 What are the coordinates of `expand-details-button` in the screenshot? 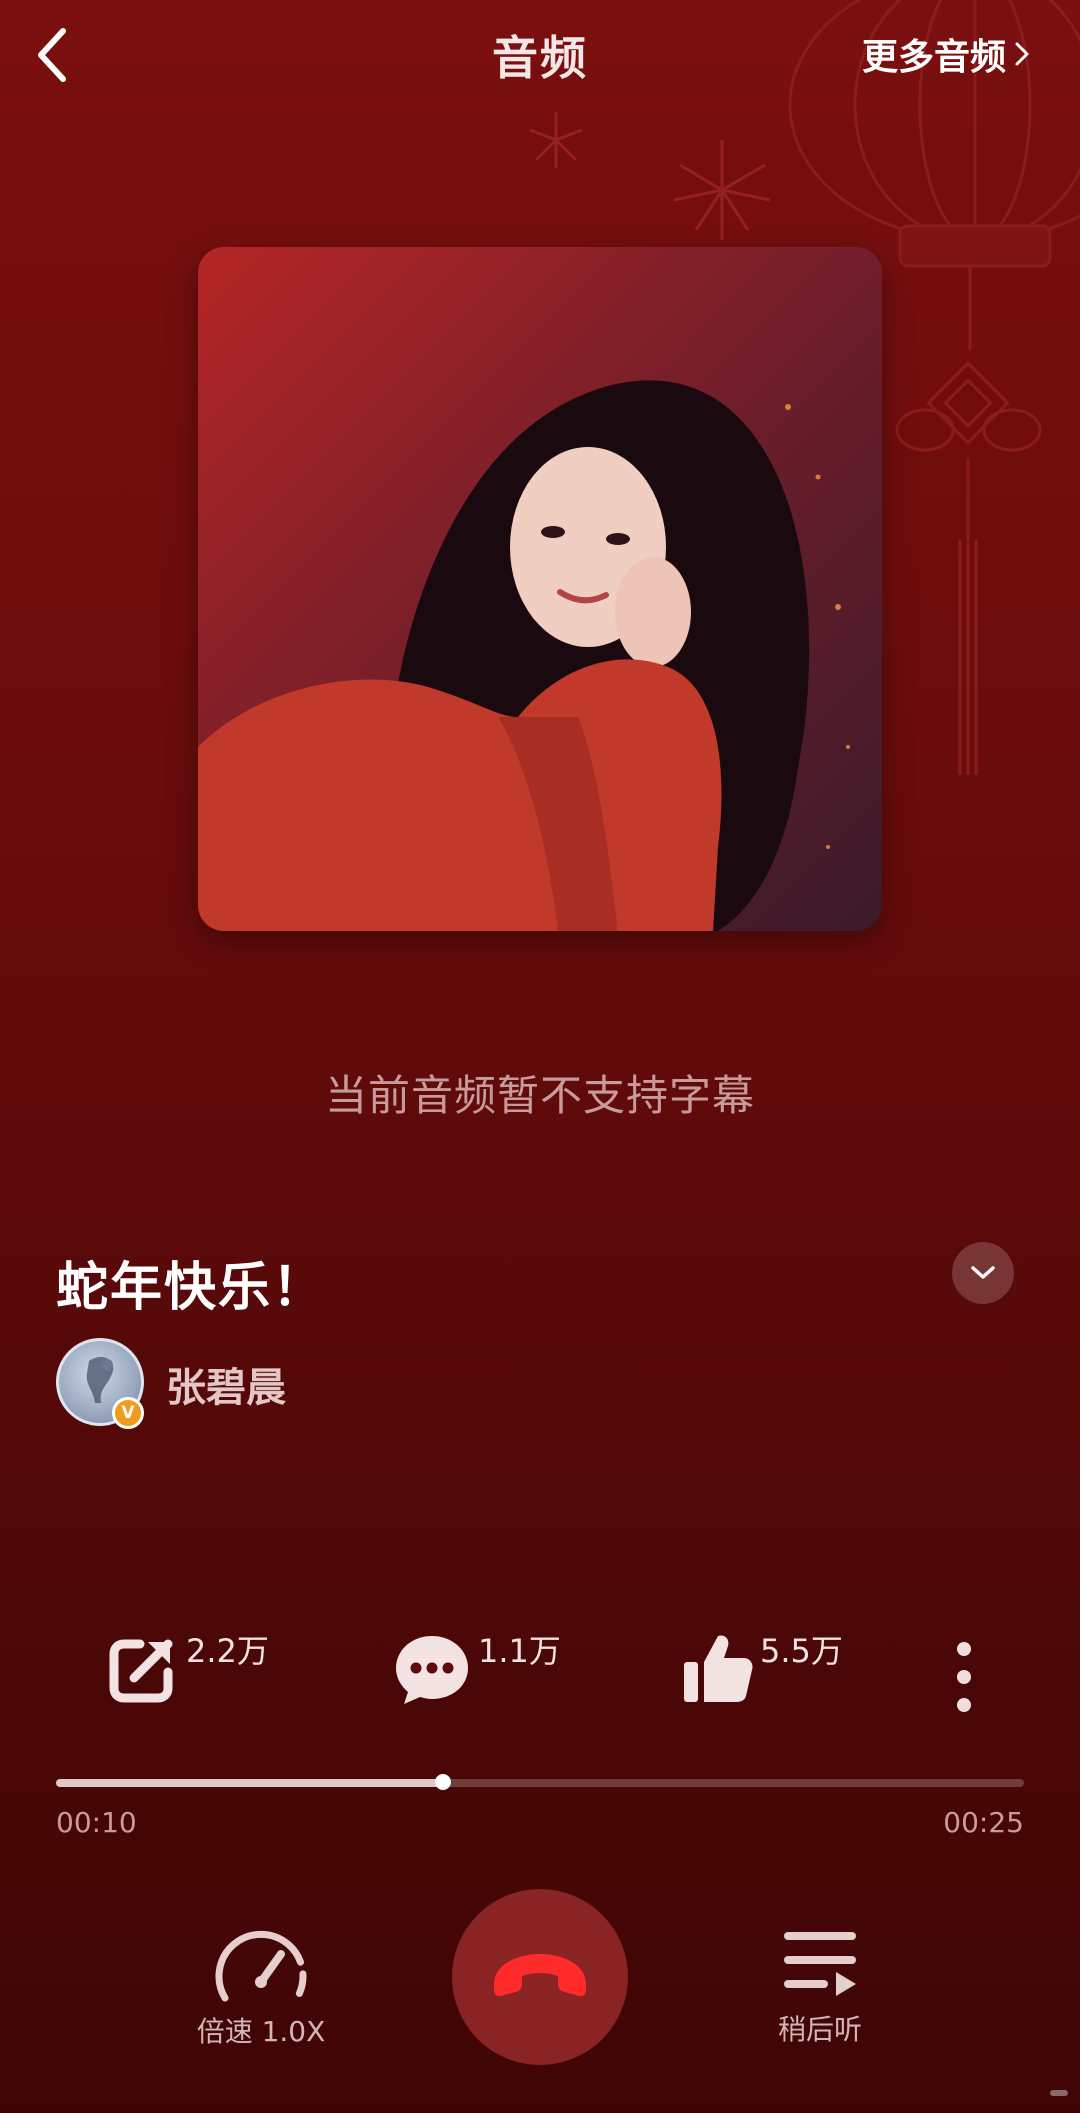 It's located at (983, 1273).